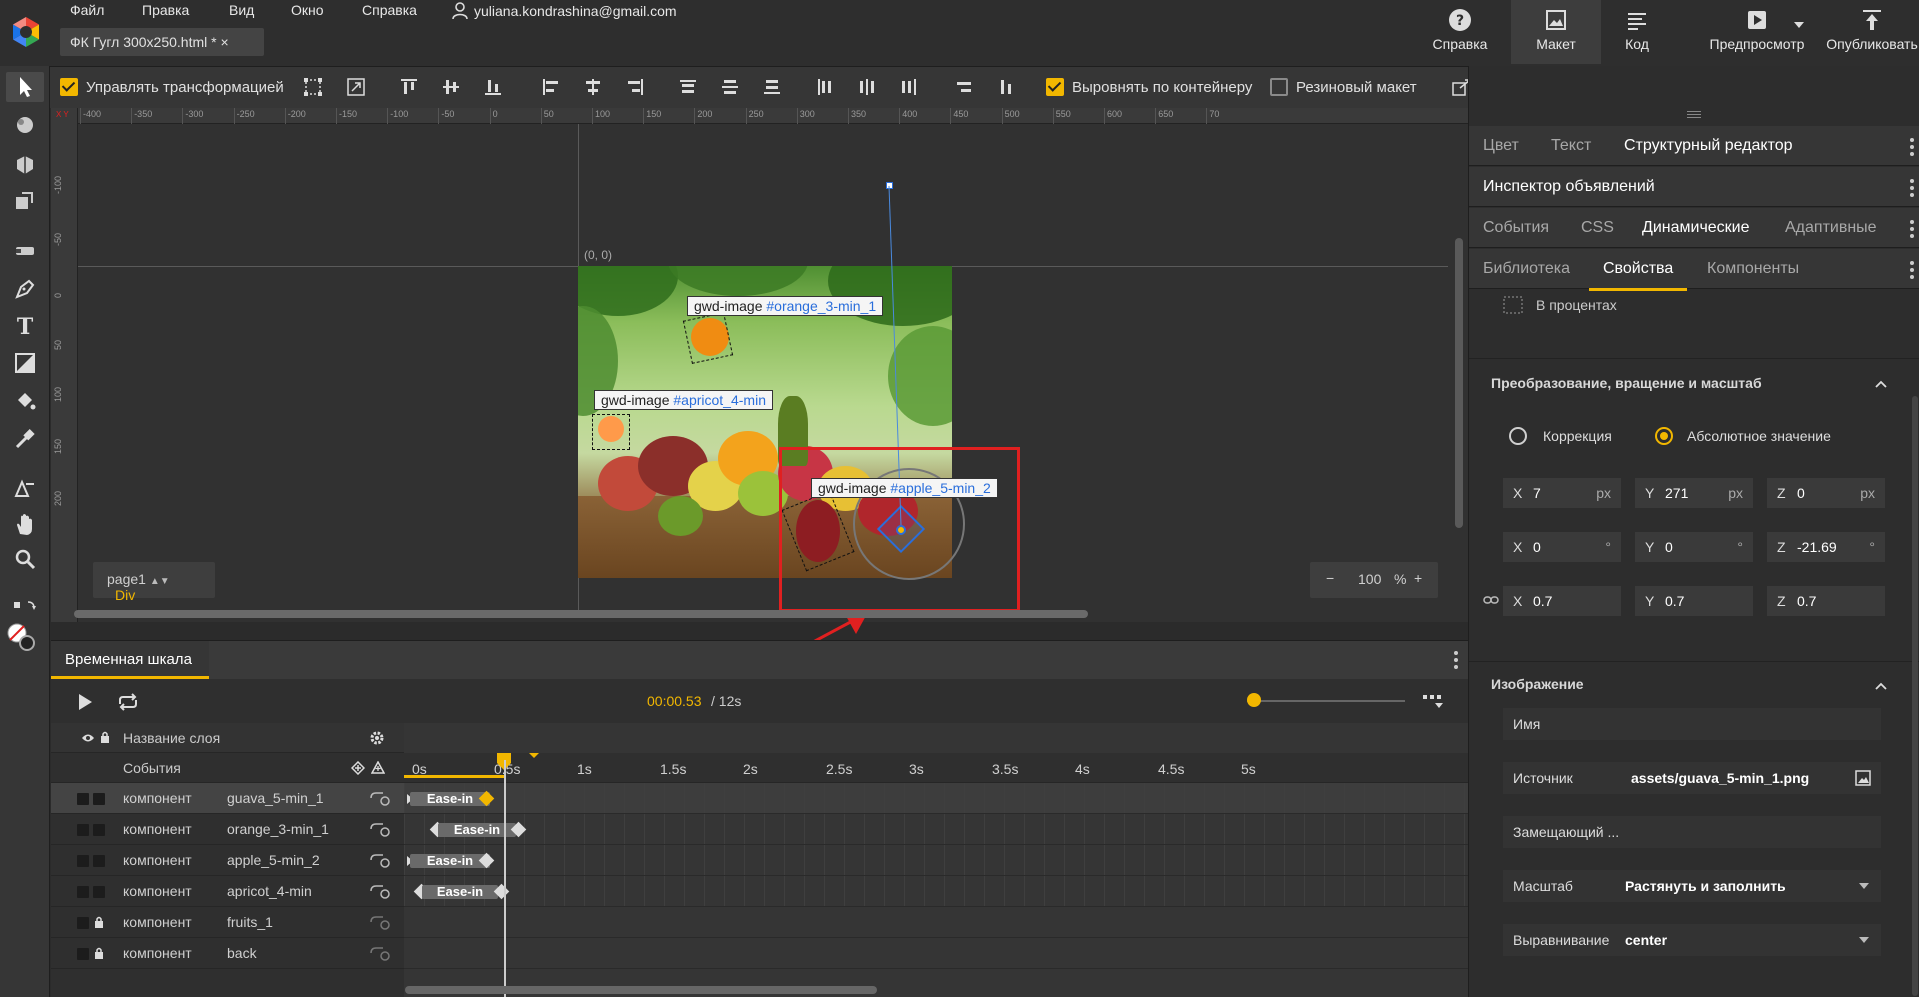 This screenshot has width=1919, height=997. I want to click on collapse-icon, so click(1881, 384).